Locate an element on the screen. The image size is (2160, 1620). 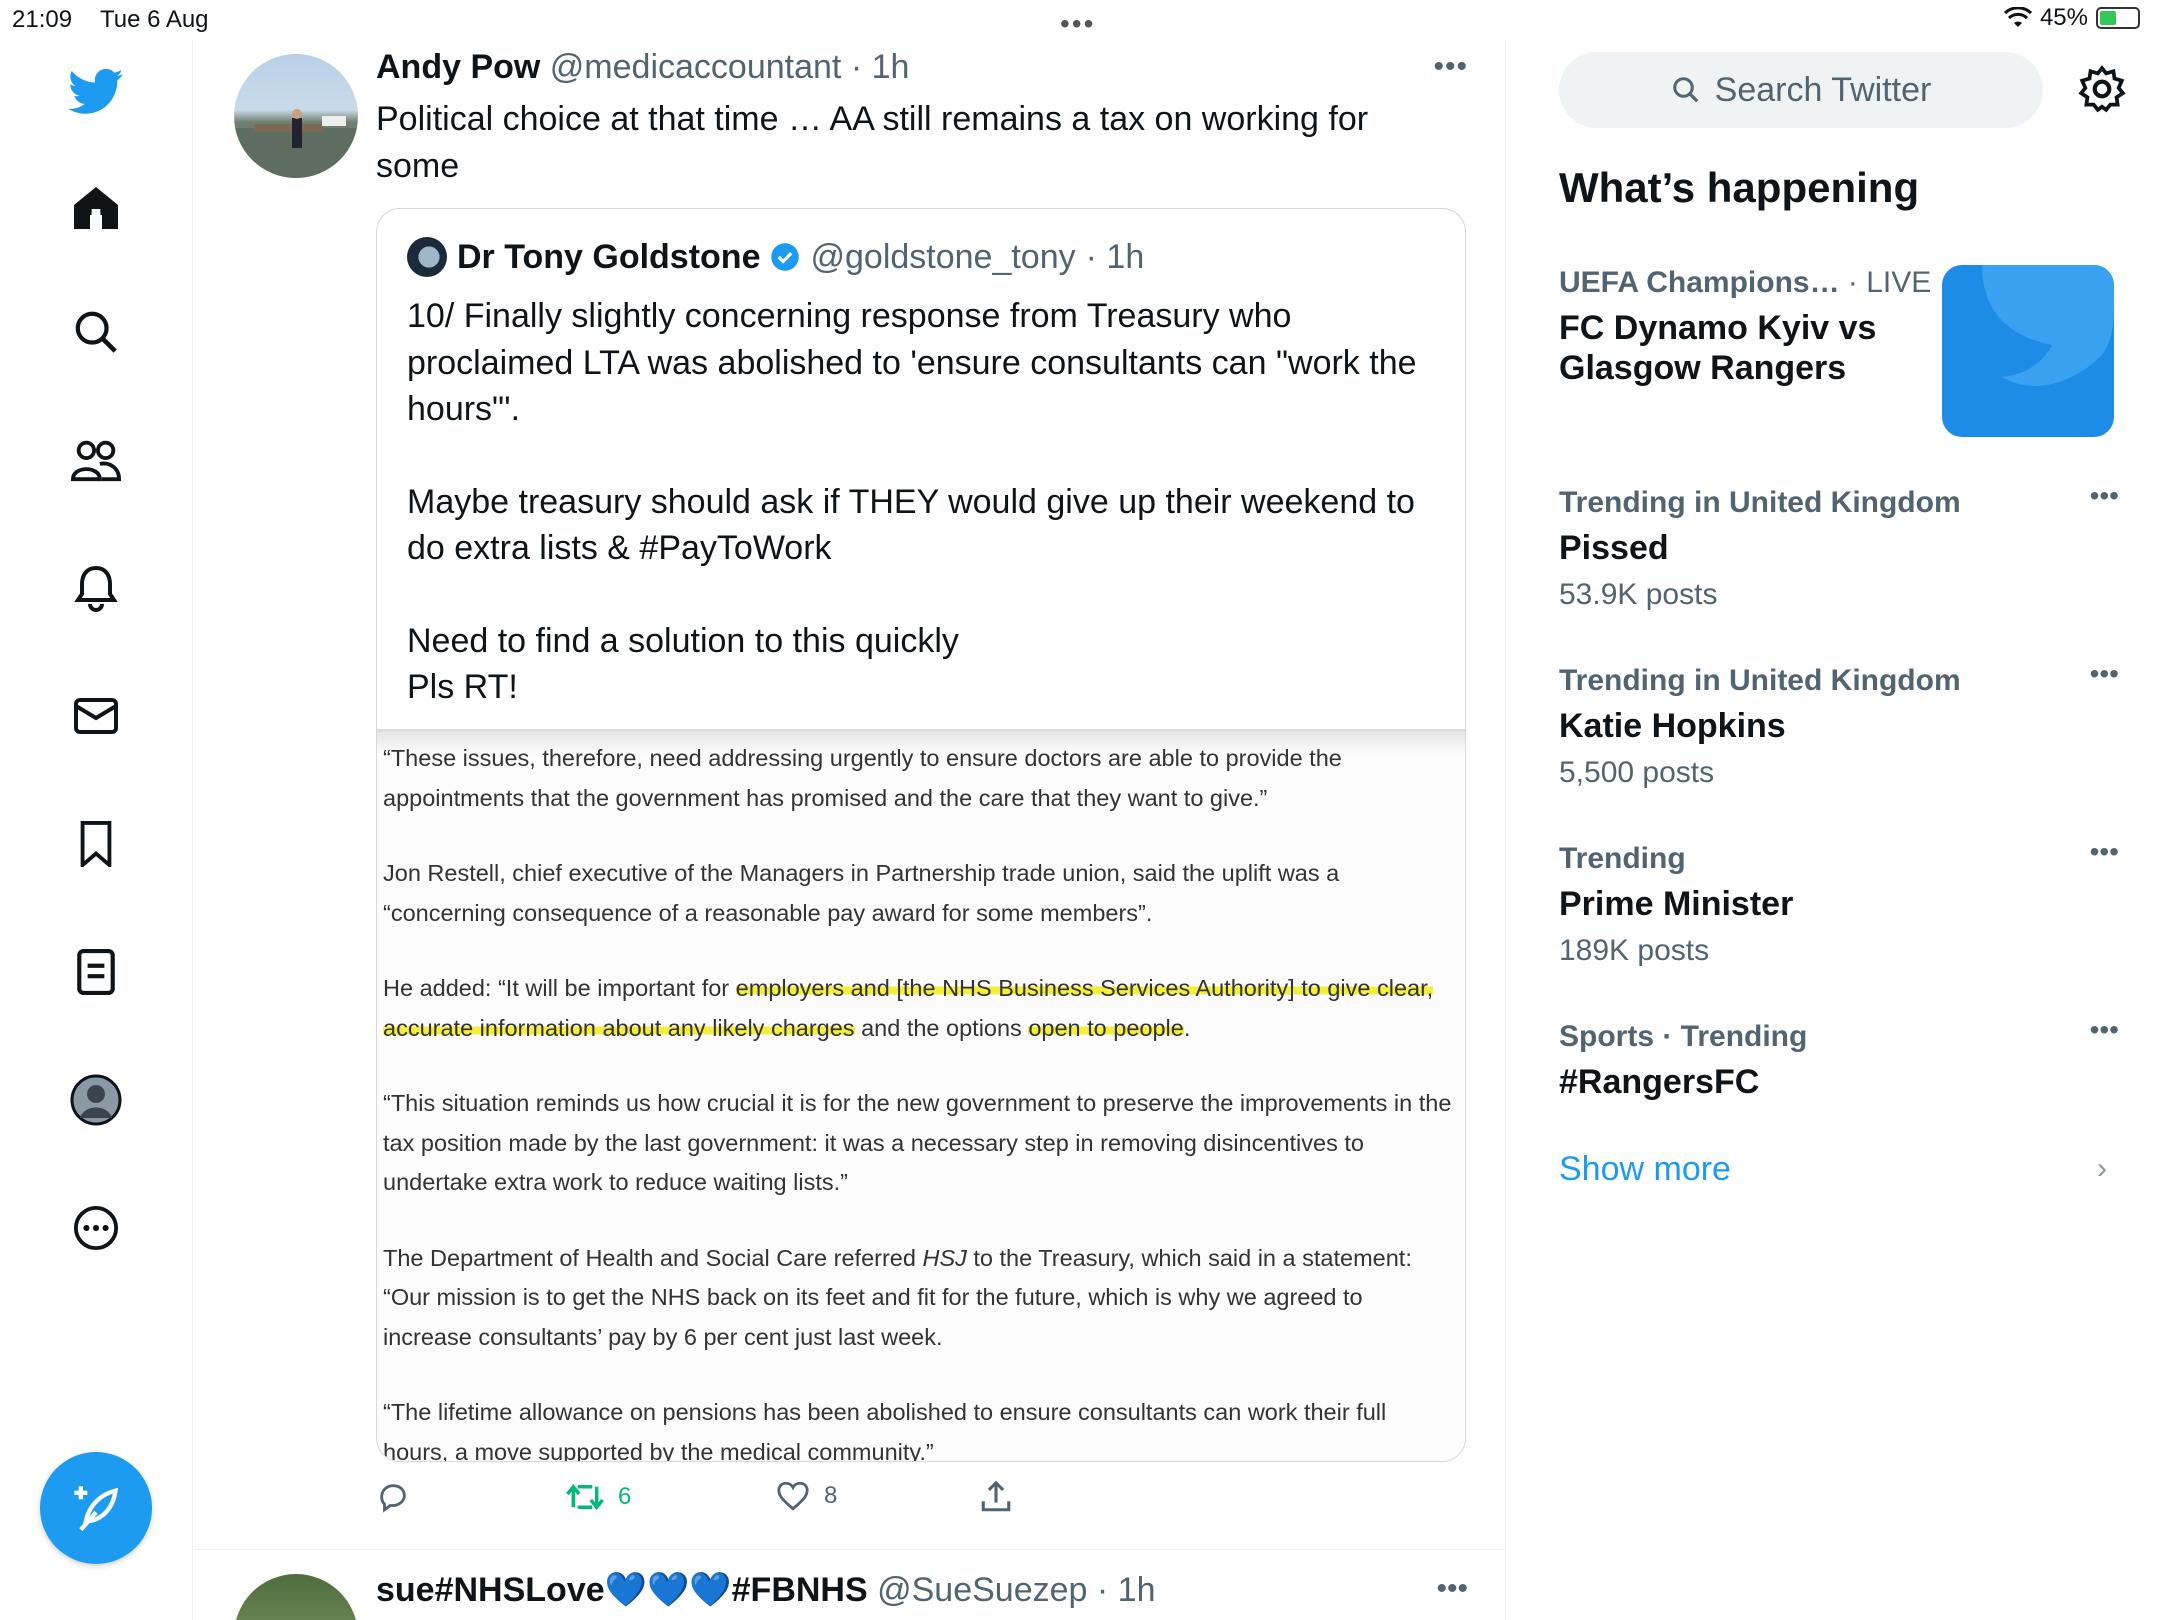
verified-badge-icon is located at coordinates (785, 257).